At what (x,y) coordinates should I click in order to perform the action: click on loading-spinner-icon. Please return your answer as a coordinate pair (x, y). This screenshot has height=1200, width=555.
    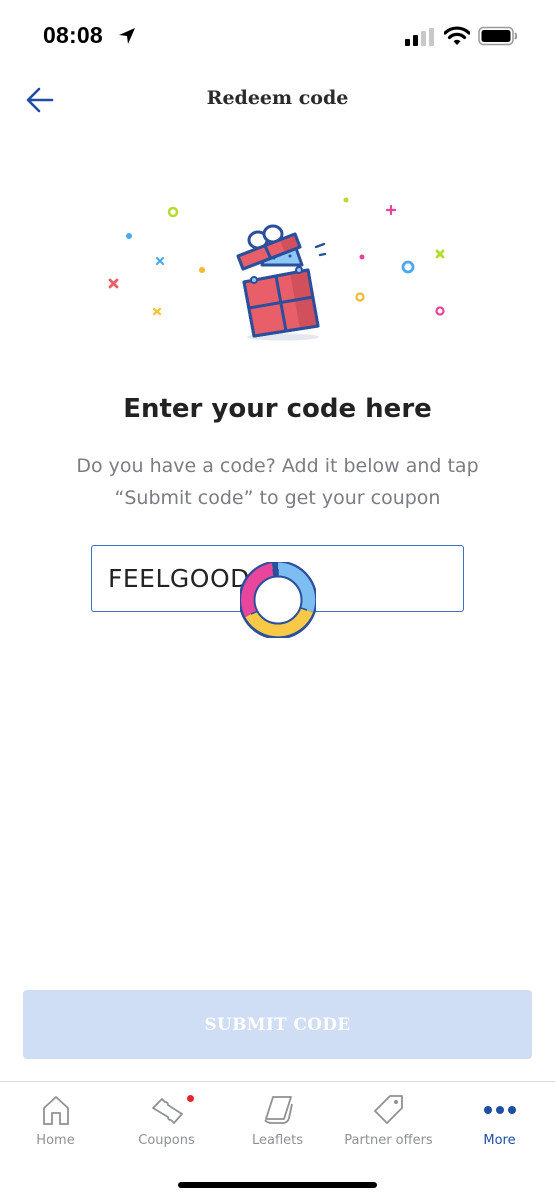
    Looking at the image, I should click on (278, 600).